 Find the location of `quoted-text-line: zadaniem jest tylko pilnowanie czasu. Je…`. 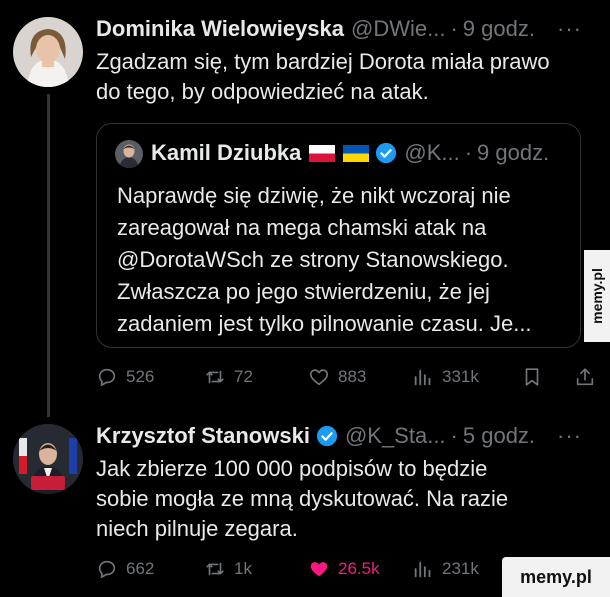

quoted-text-line: zadaniem jest tylko pilnowanie czasu. Je… is located at coordinates (324, 323).